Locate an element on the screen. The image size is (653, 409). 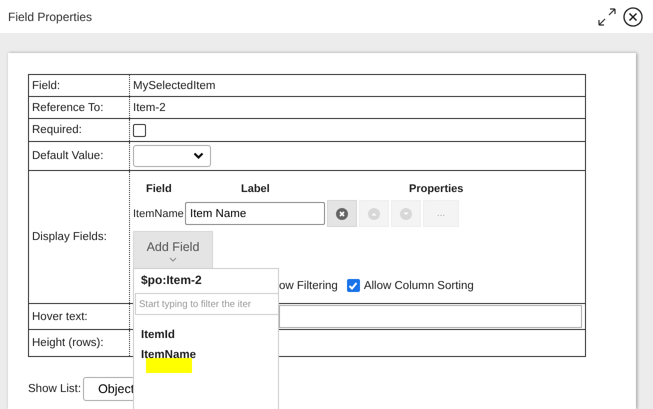
column-header: Properties is located at coordinates (436, 190).